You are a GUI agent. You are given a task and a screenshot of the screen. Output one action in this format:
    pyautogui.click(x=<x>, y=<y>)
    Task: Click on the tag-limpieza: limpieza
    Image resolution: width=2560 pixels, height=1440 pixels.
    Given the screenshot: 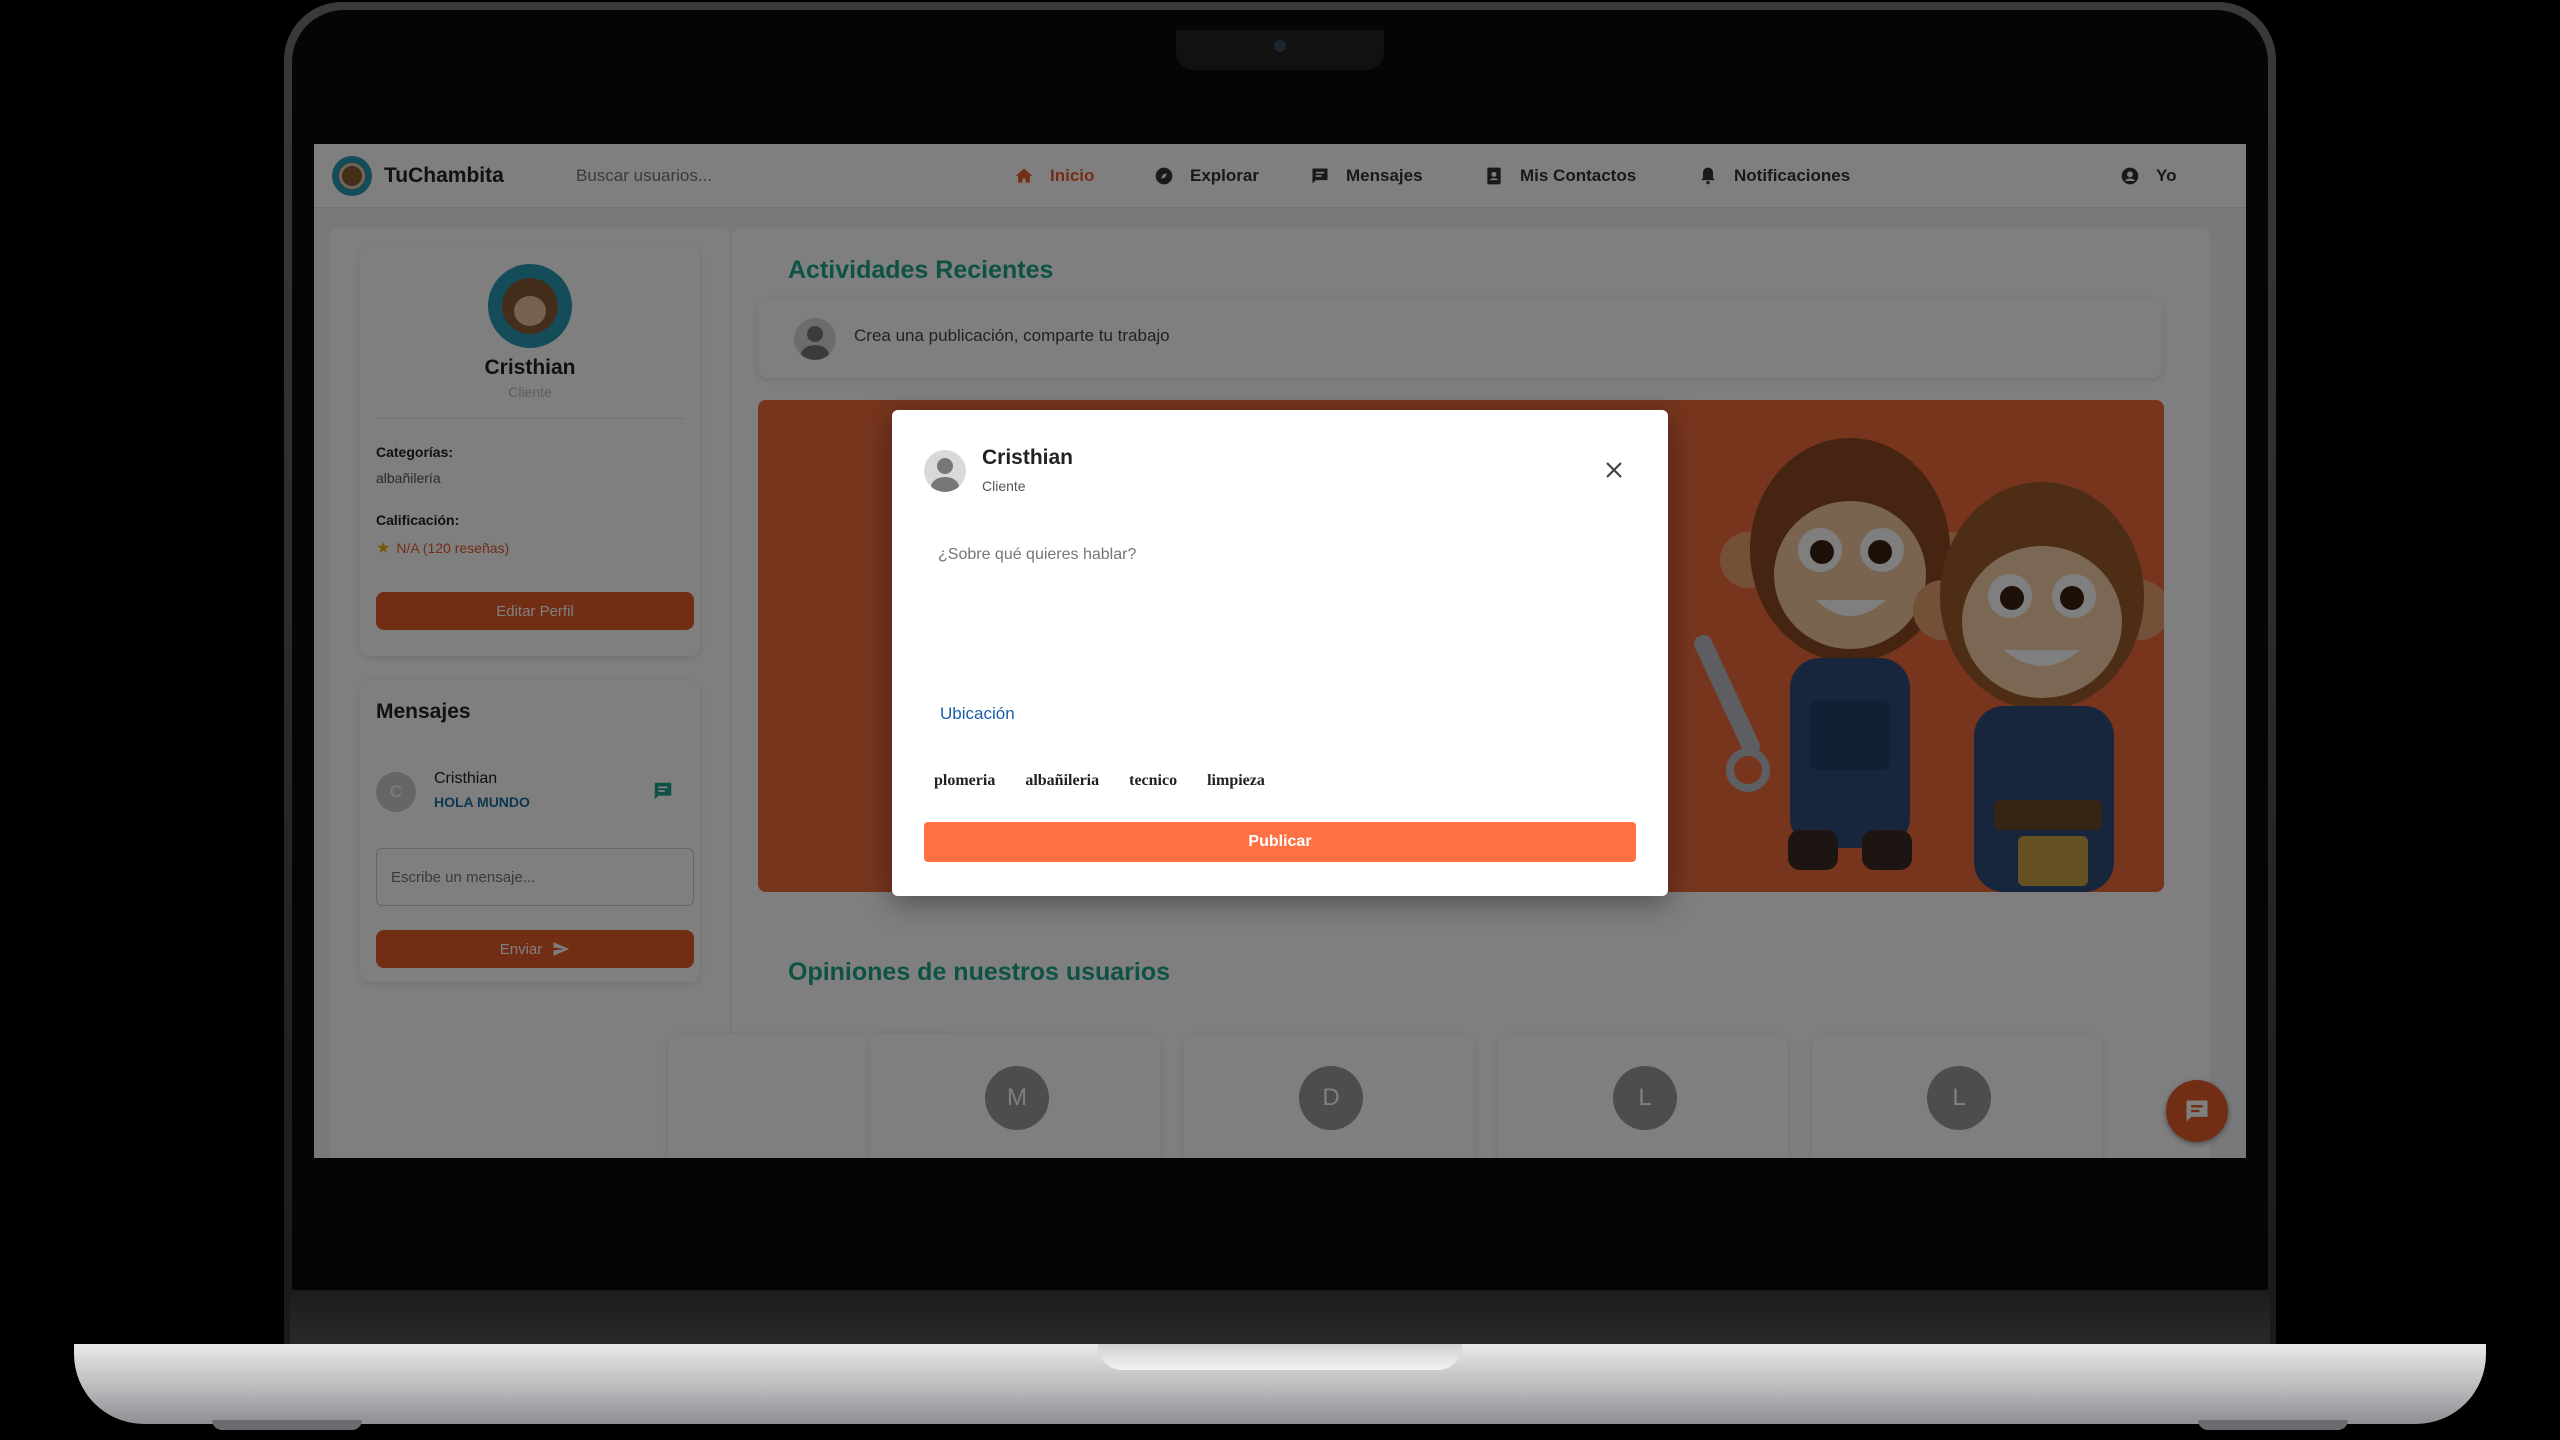 What is the action you would take?
    pyautogui.click(x=1236, y=781)
    